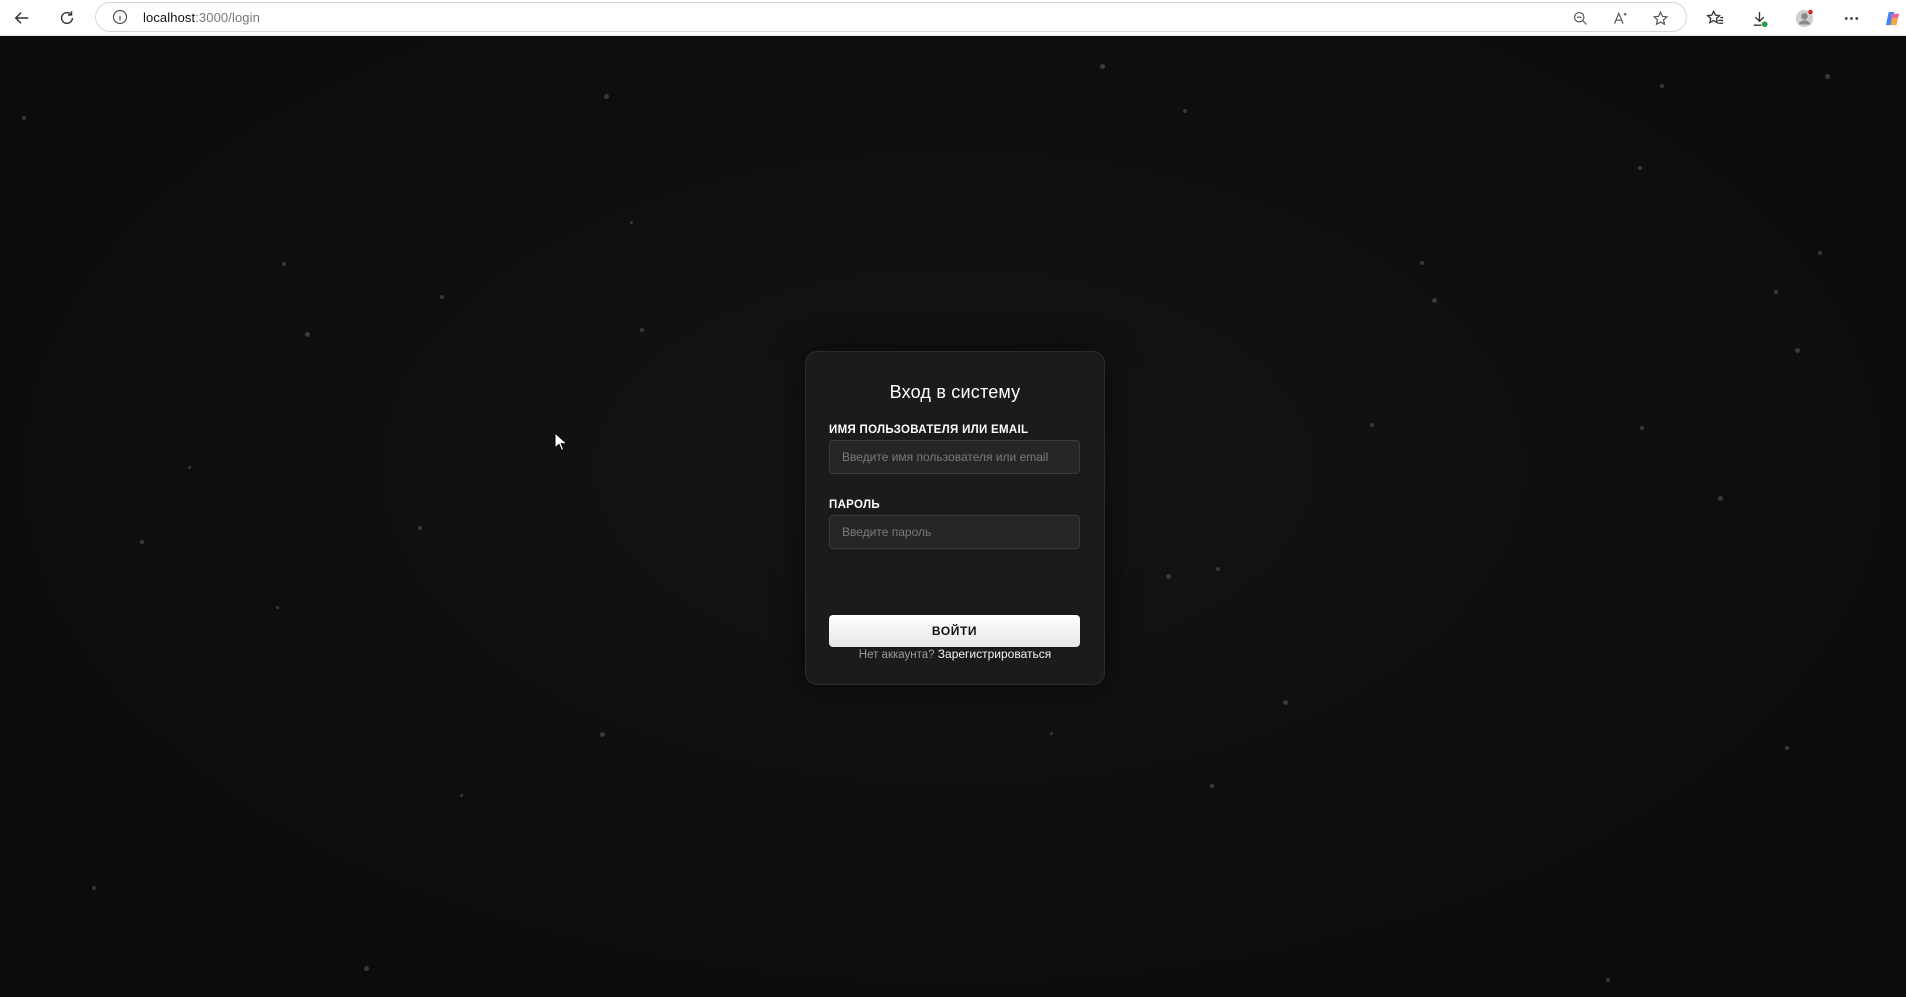 Image resolution: width=1906 pixels, height=997 pixels. I want to click on favorite-button, so click(1660, 18).